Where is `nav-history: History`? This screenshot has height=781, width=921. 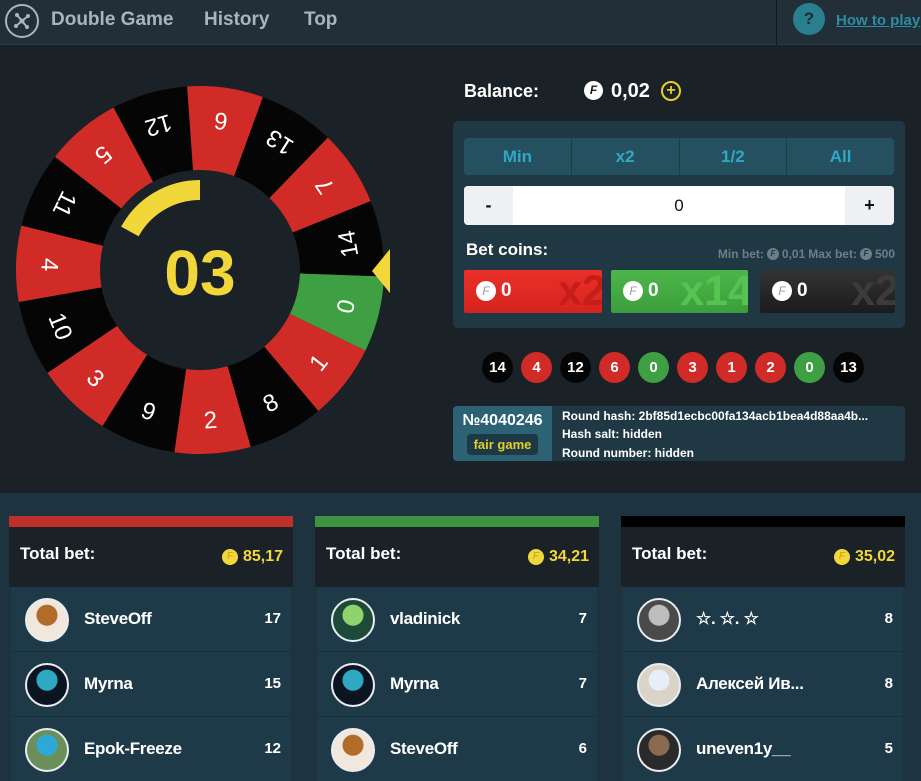
nav-history: History is located at coordinates (236, 20).